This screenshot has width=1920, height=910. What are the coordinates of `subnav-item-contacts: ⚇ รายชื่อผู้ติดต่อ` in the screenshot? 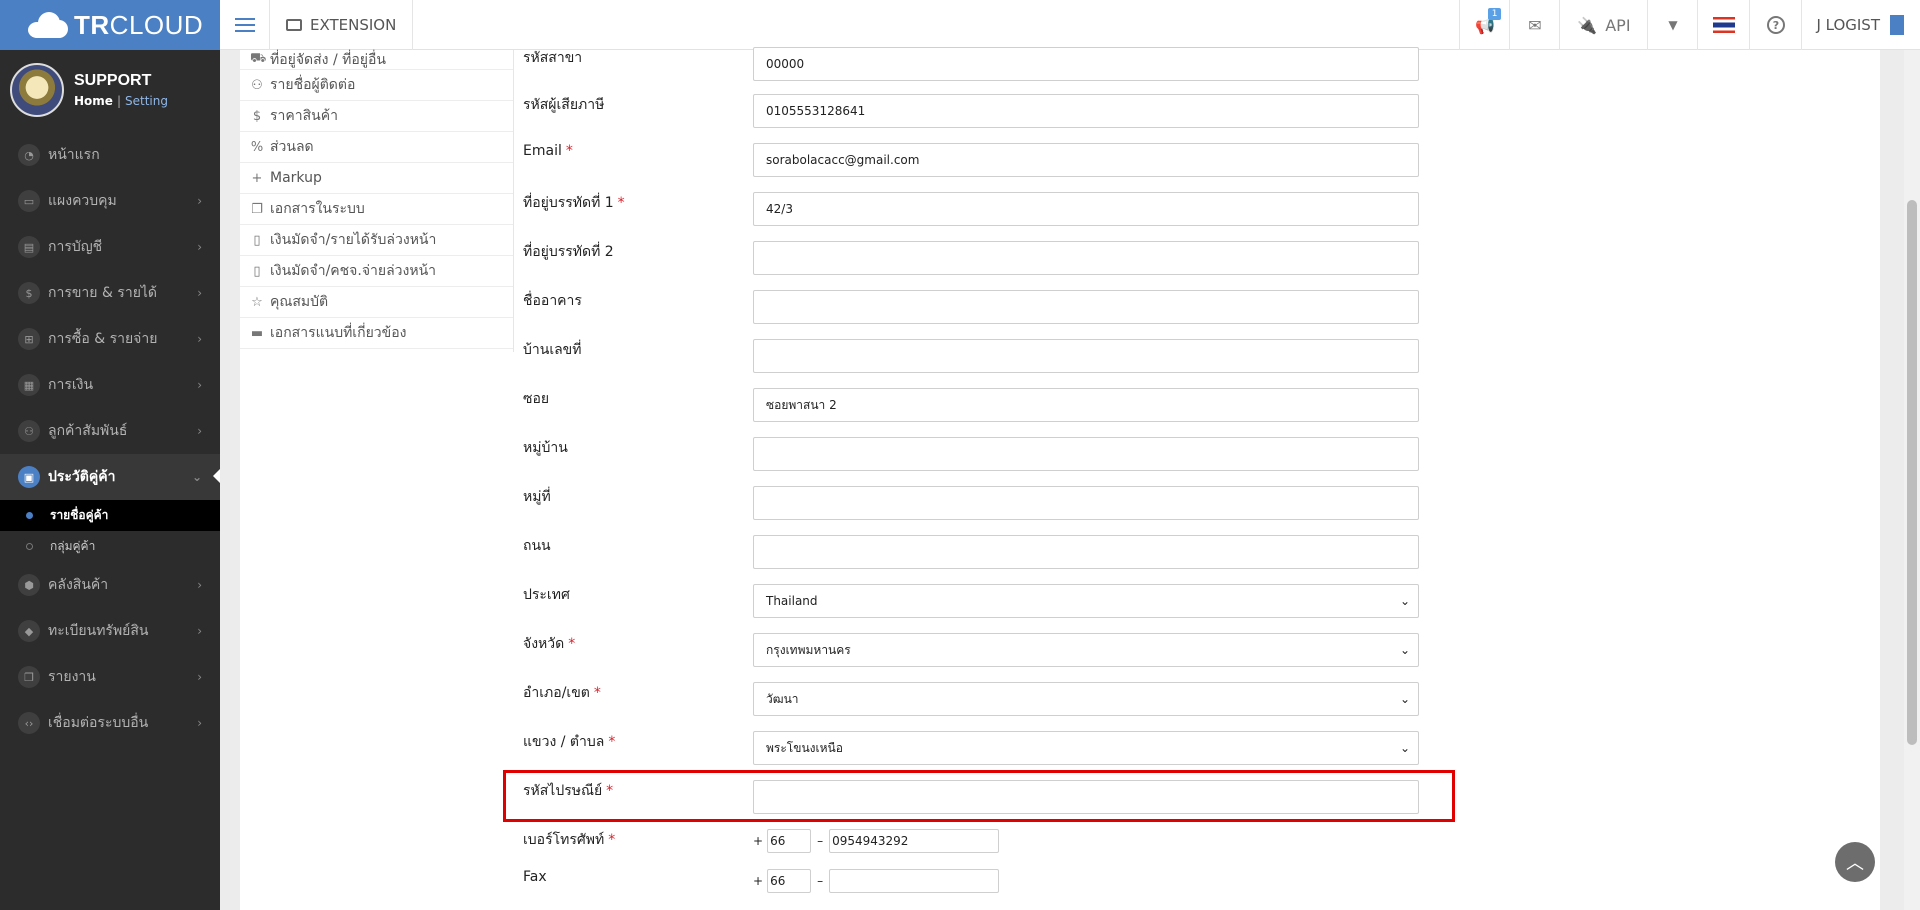 It's located at (377, 85).